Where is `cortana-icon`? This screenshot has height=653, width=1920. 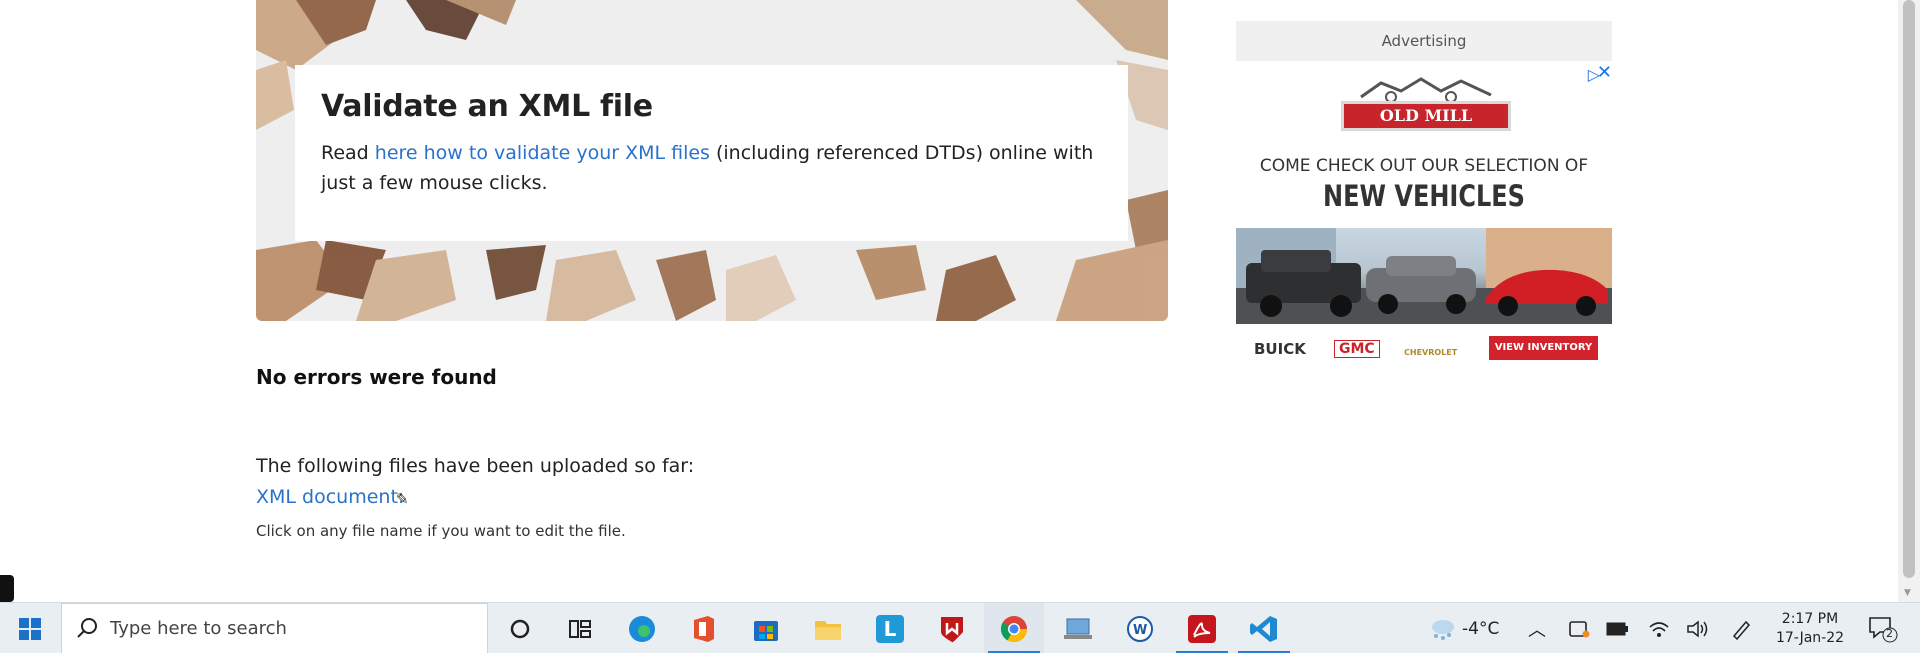 cortana-icon is located at coordinates (520, 628).